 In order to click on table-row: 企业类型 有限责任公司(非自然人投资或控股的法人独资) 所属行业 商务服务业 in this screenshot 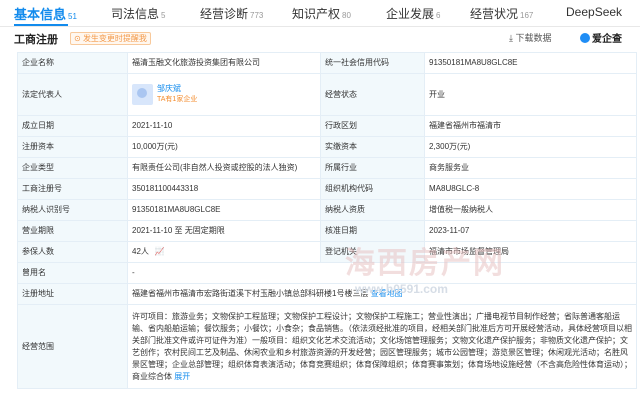, I will do `click(327, 168)`.